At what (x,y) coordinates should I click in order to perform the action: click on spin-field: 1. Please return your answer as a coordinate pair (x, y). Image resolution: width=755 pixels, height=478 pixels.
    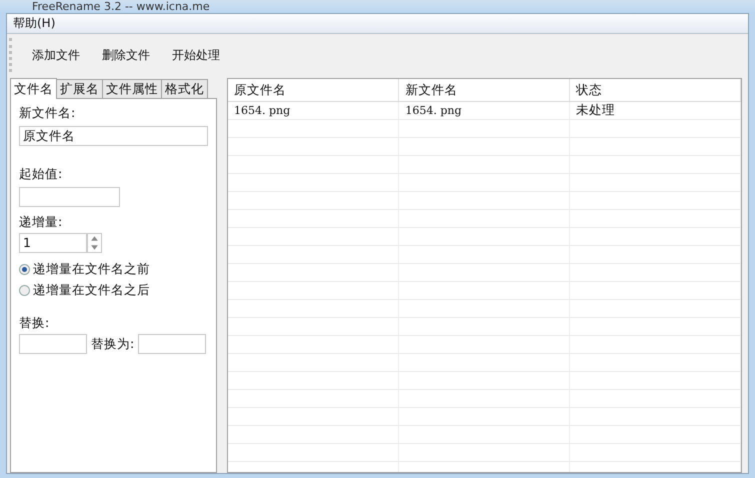
    Looking at the image, I should click on (53, 243).